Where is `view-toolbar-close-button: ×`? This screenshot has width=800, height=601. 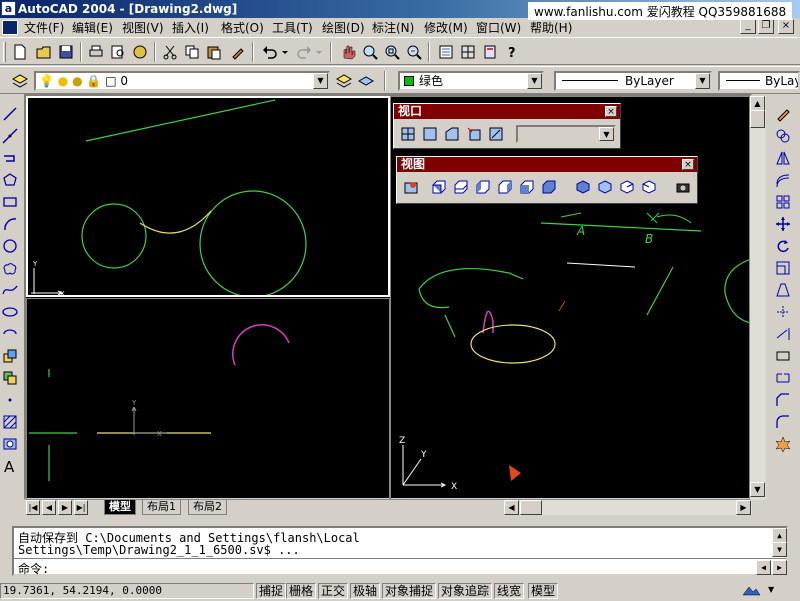
view-toolbar-close-button: × is located at coordinates (688, 164).